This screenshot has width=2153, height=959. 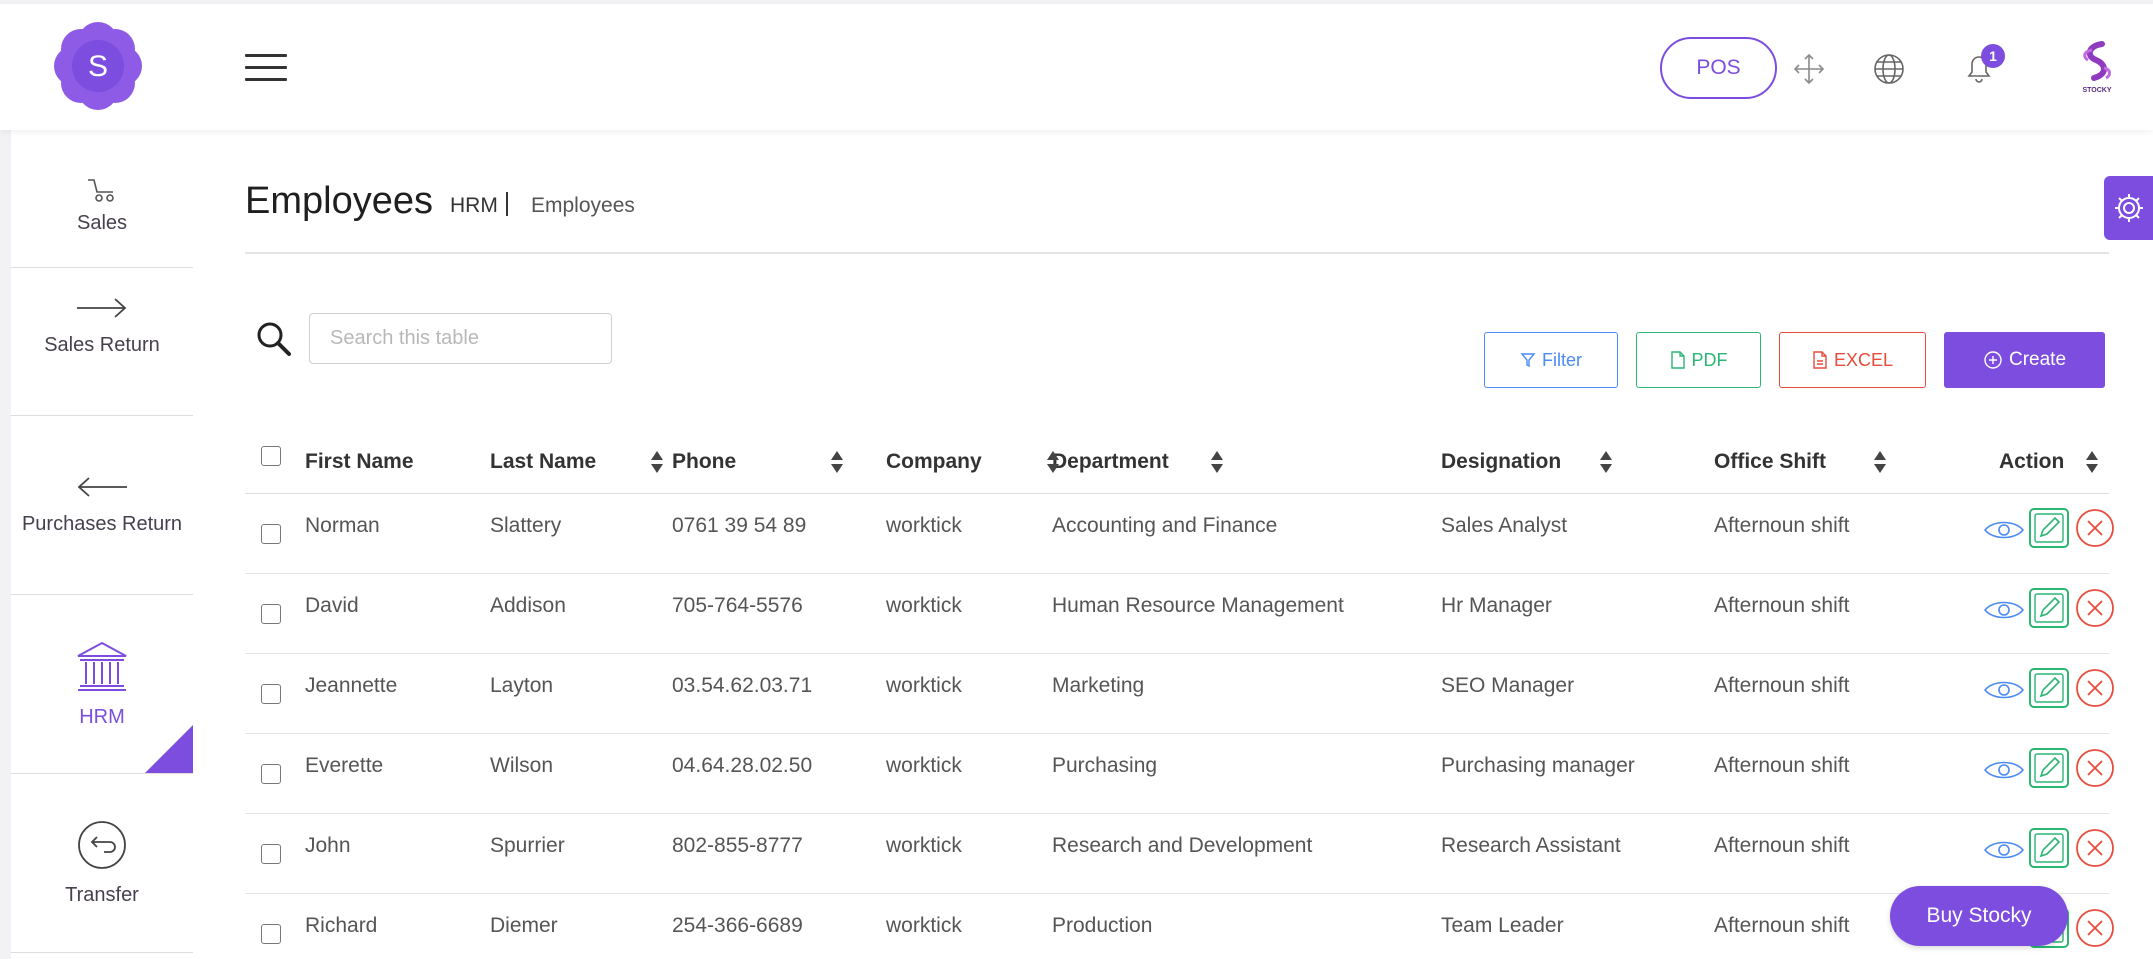 What do you see at coordinates (102, 506) in the screenshot?
I see `sidebar-item-purchases-return: Purchases Return` at bounding box center [102, 506].